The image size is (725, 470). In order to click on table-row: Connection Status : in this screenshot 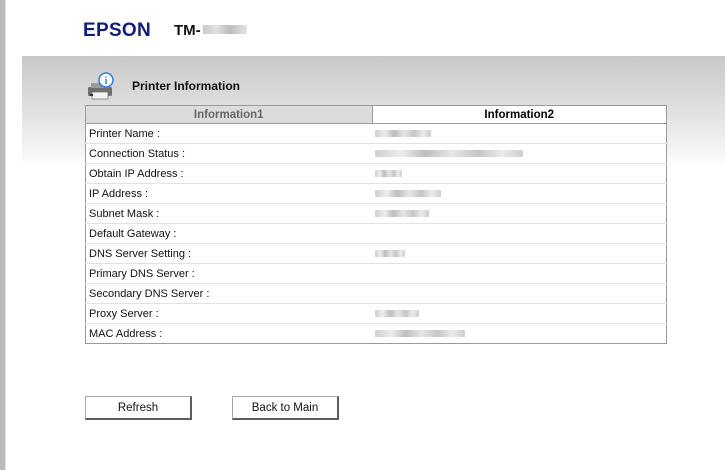, I will do `click(376, 153)`.